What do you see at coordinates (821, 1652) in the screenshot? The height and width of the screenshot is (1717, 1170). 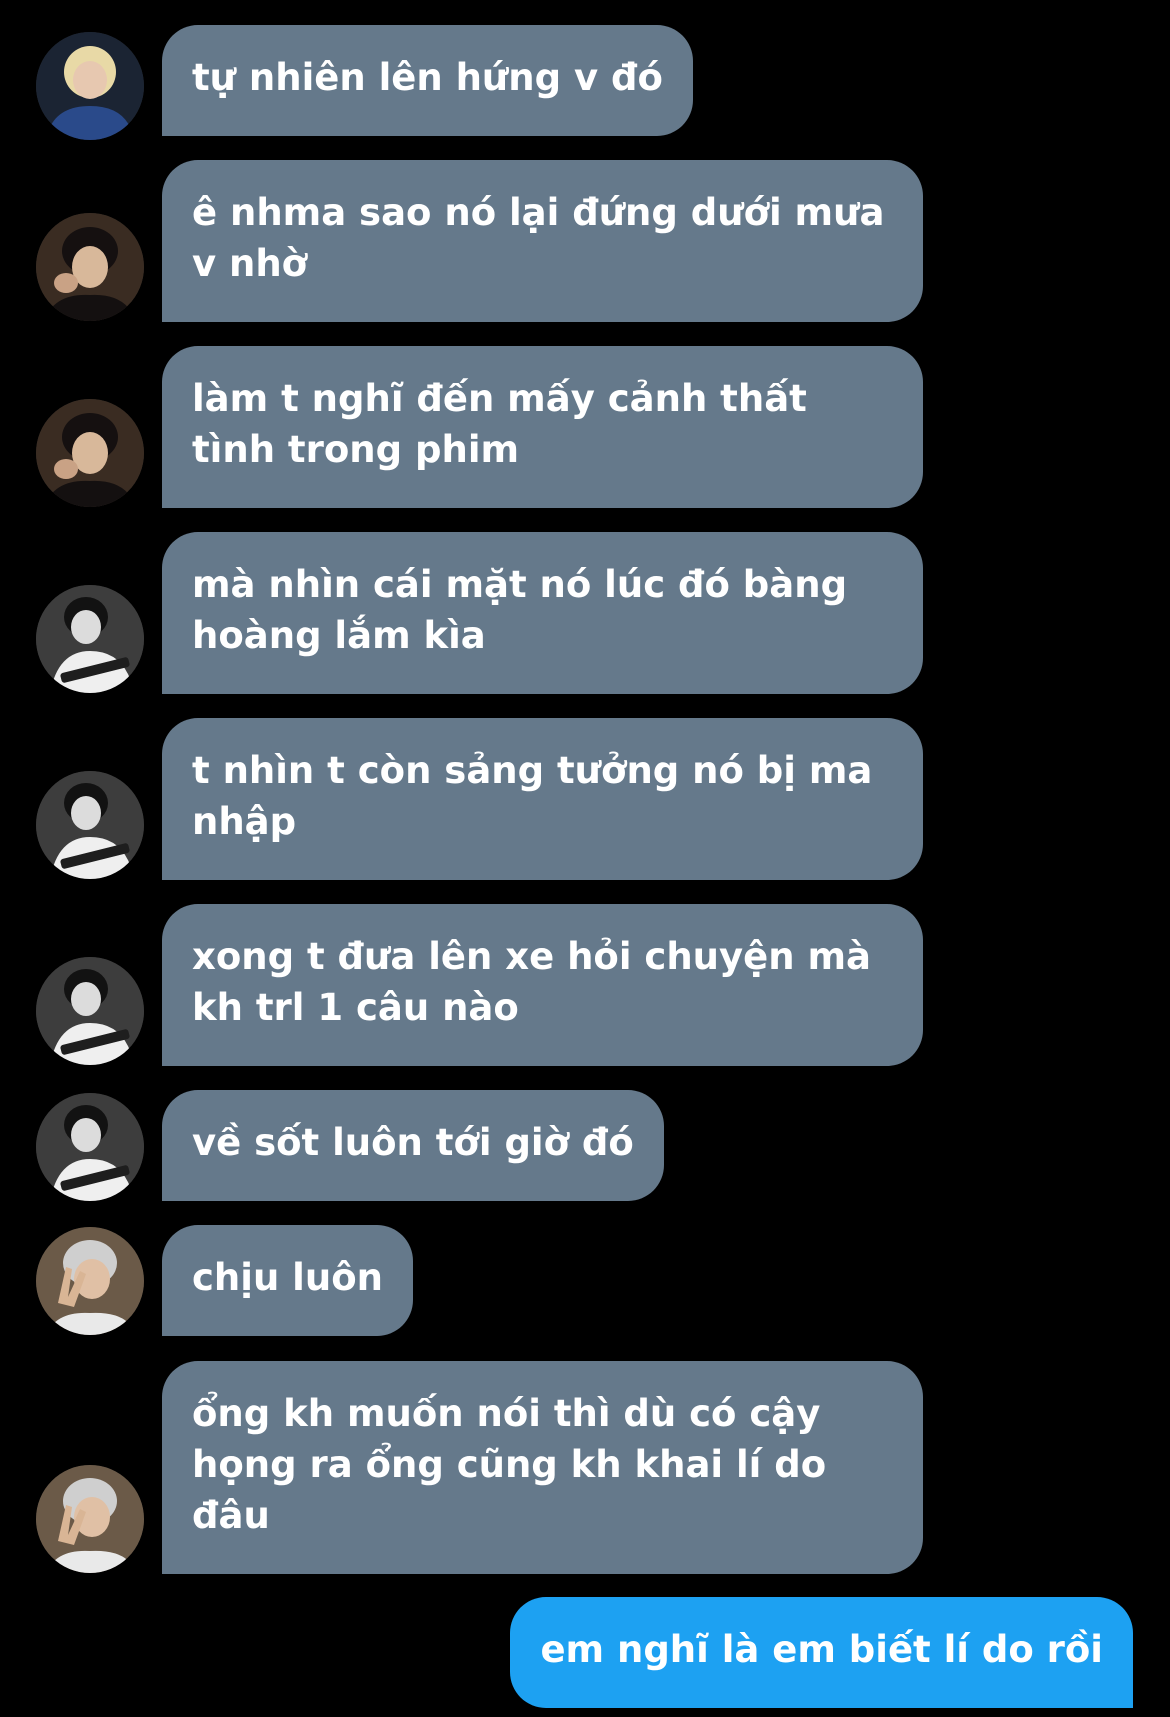 I see `message-bubble-outgoing: em nghĩ là em biết lí do rồi` at bounding box center [821, 1652].